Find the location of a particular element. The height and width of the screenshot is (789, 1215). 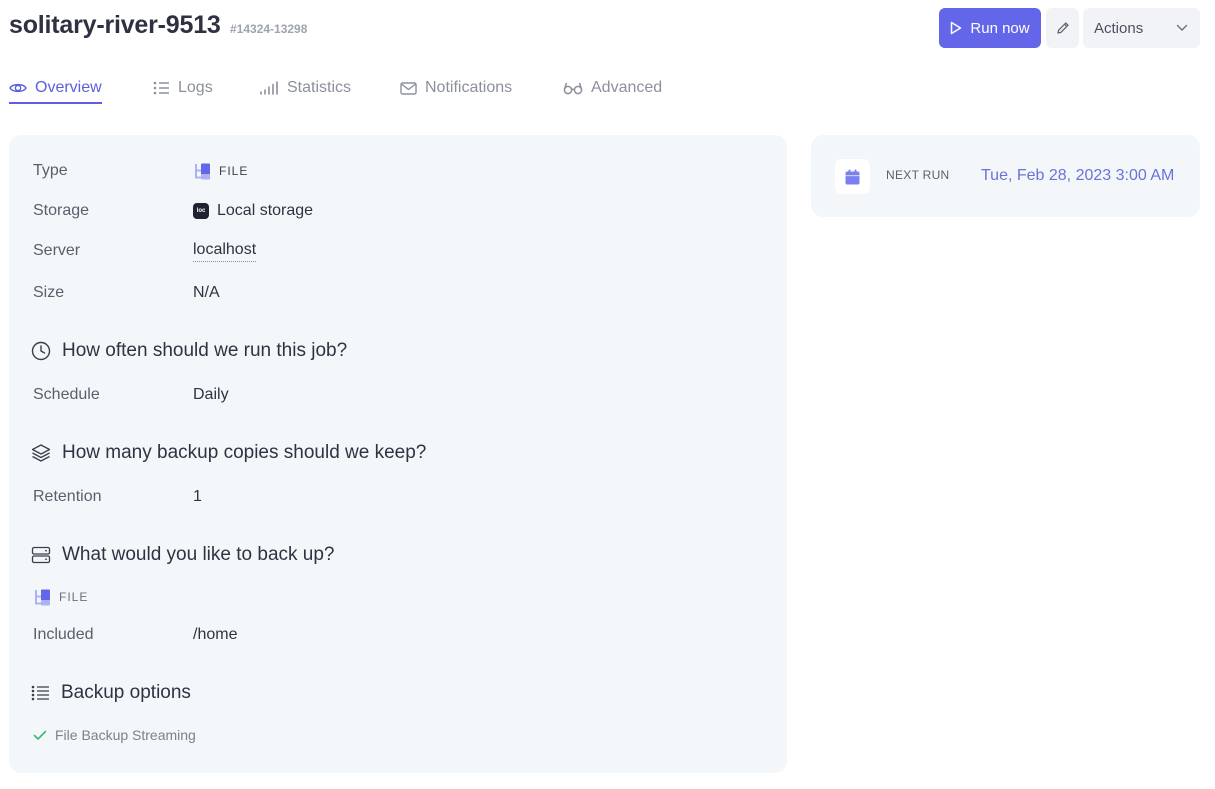

next-run-date: Tue, Feb 28, 2023 3:00 AM is located at coordinates (1078, 175).